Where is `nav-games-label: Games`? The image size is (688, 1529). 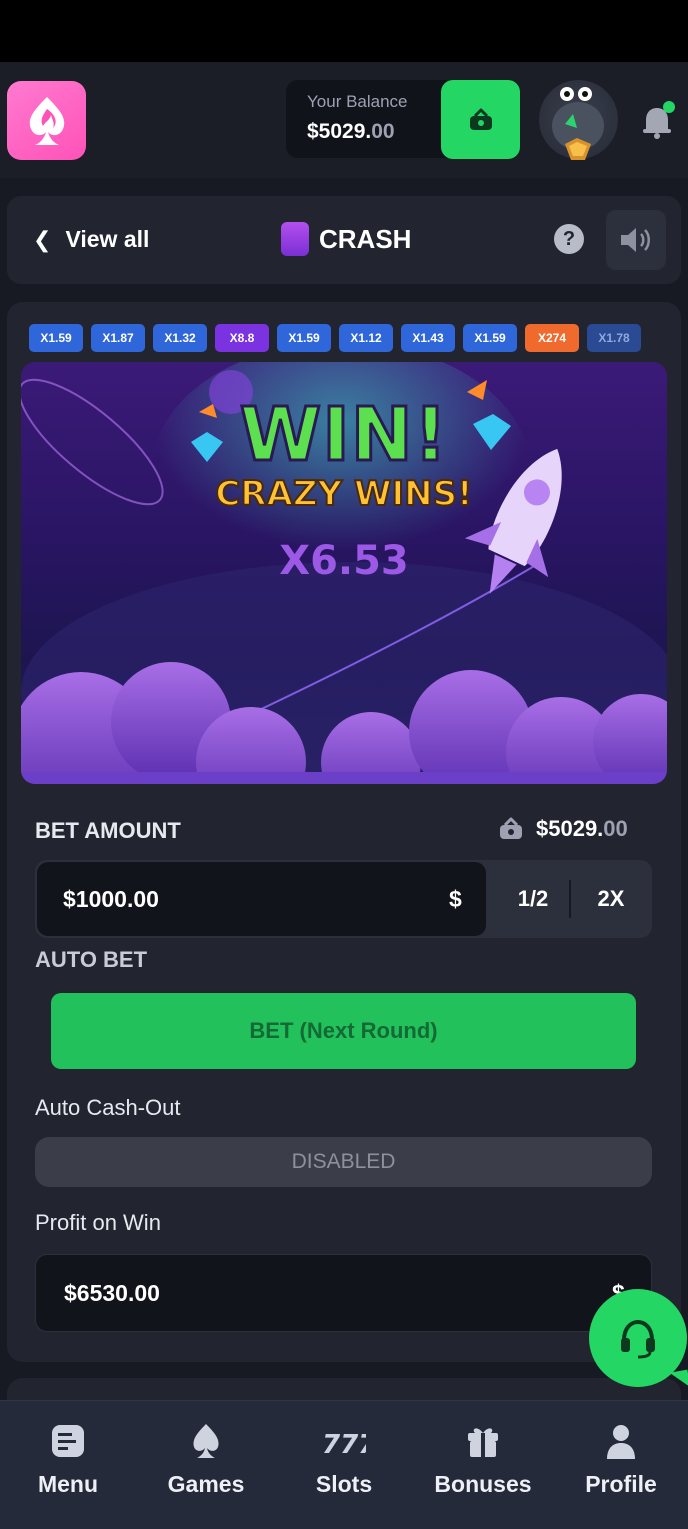
nav-games-label: Games is located at coordinates (206, 1484).